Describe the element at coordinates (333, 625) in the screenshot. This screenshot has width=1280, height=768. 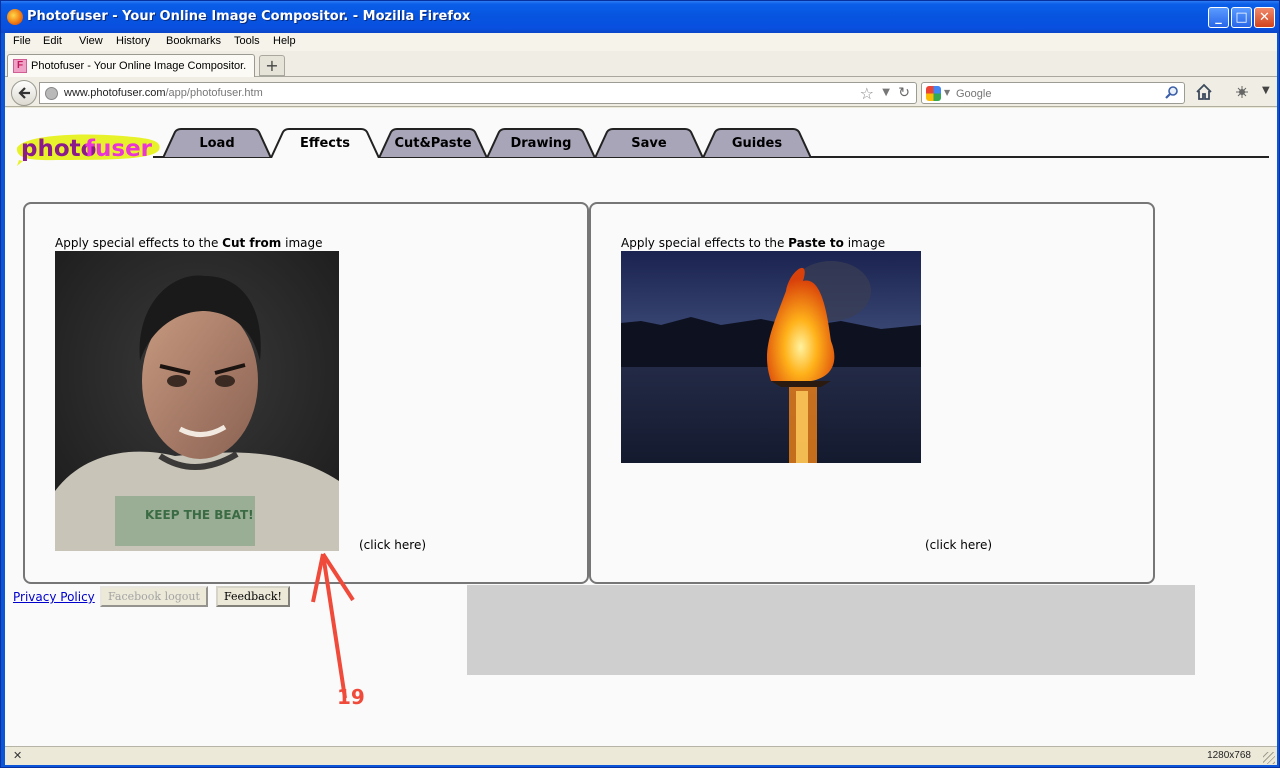
I see `annotation-arrow` at that location.